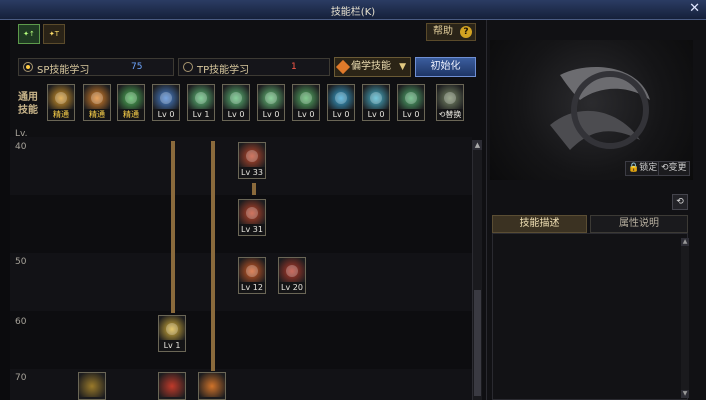 This screenshot has width=706, height=400. What do you see at coordinates (643, 168) in the screenshot?
I see `lock-button: 🔒锁定` at bounding box center [643, 168].